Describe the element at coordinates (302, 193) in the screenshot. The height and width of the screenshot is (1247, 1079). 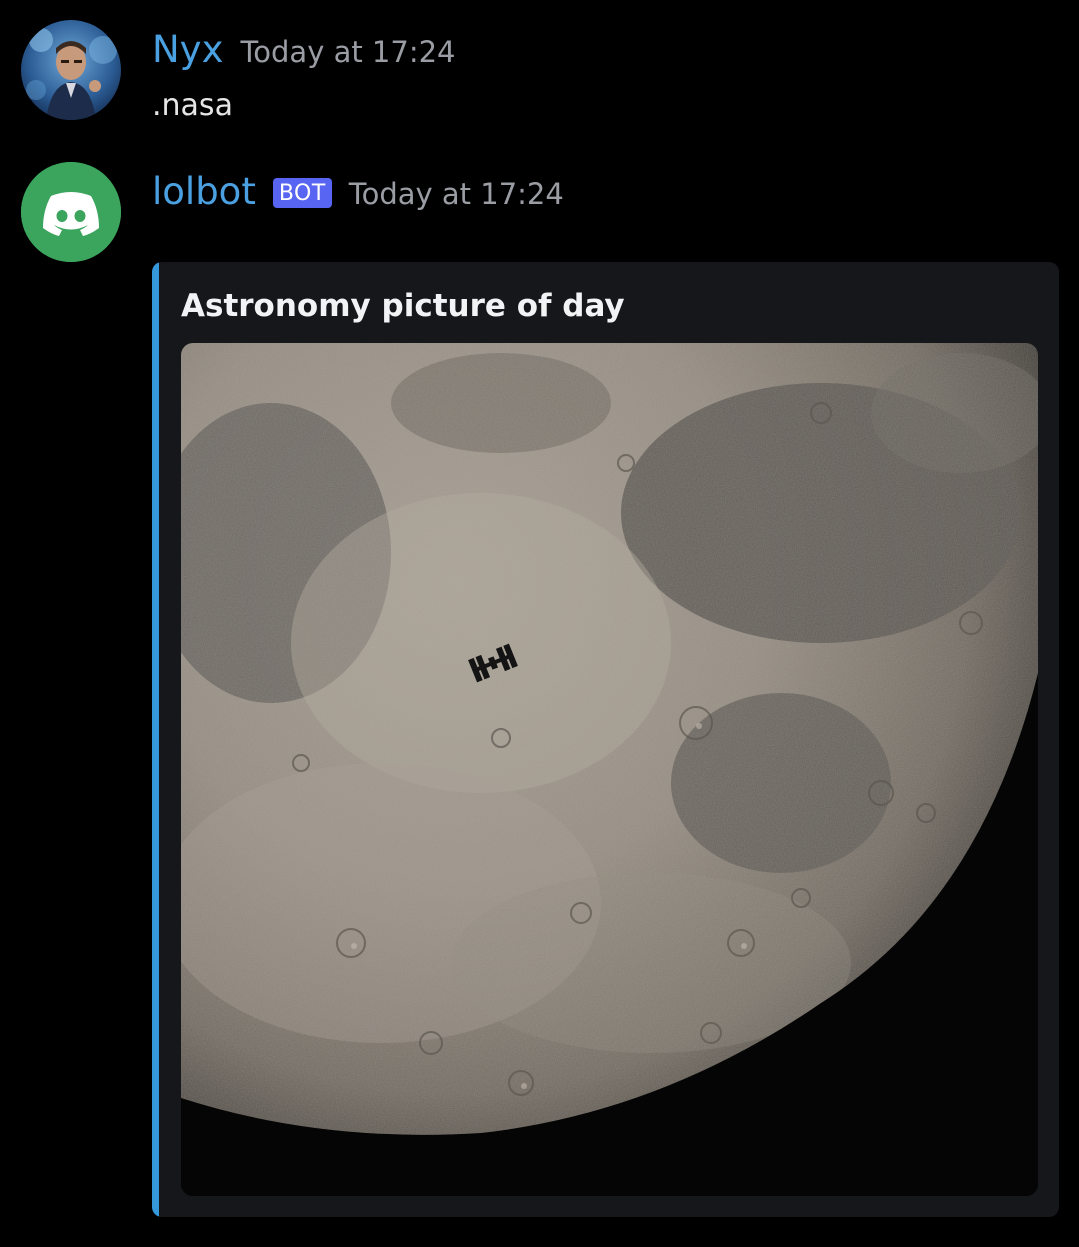
I see `bot-badge: BOT` at that location.